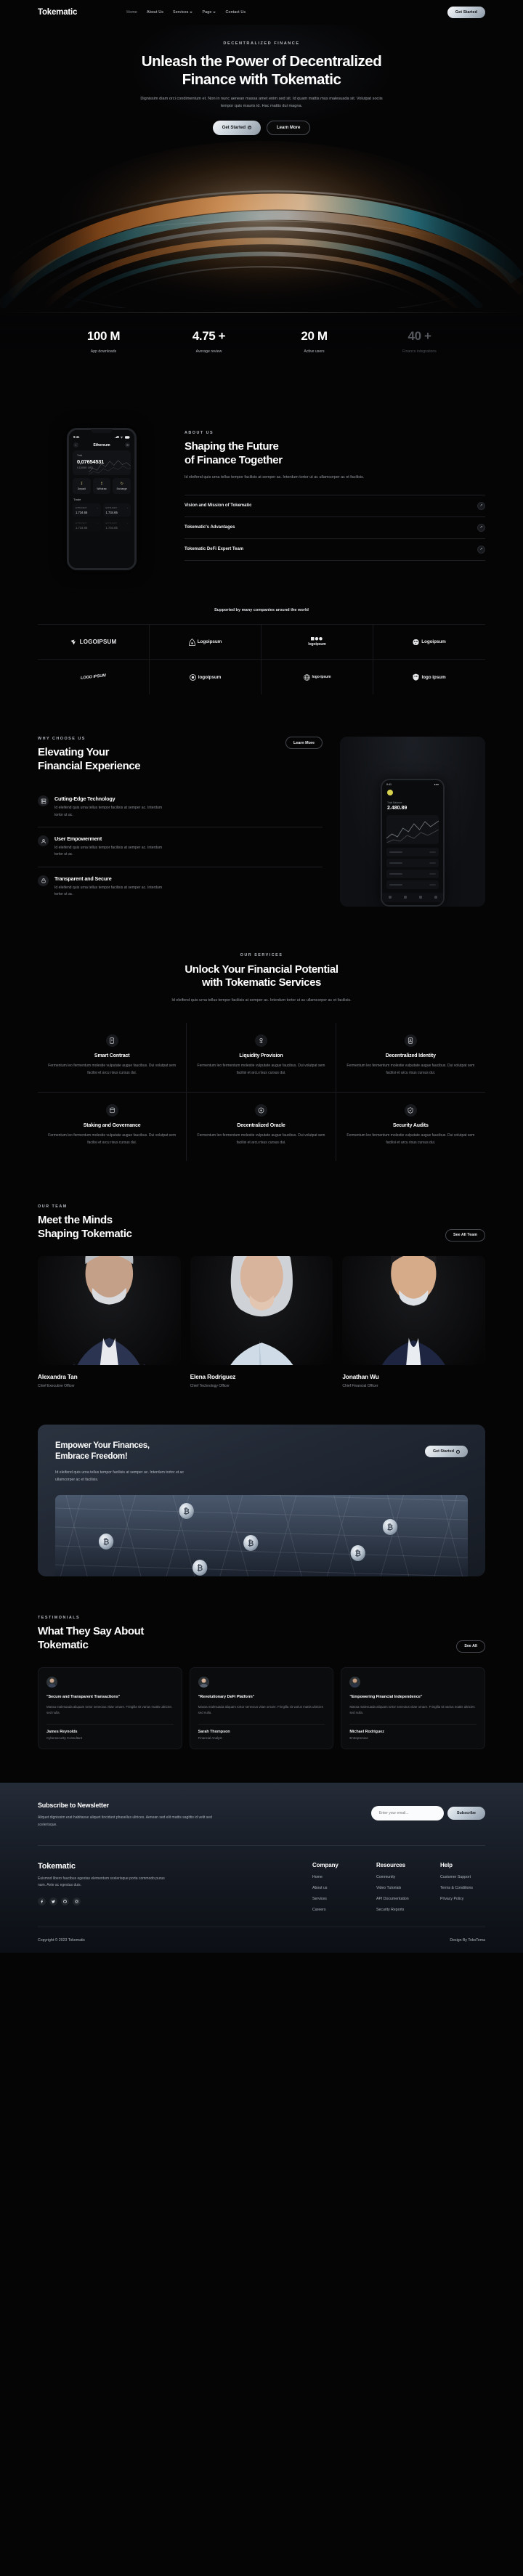  I want to click on testimonial-author-role: Cybersecurity Consultant, so click(64, 1738).